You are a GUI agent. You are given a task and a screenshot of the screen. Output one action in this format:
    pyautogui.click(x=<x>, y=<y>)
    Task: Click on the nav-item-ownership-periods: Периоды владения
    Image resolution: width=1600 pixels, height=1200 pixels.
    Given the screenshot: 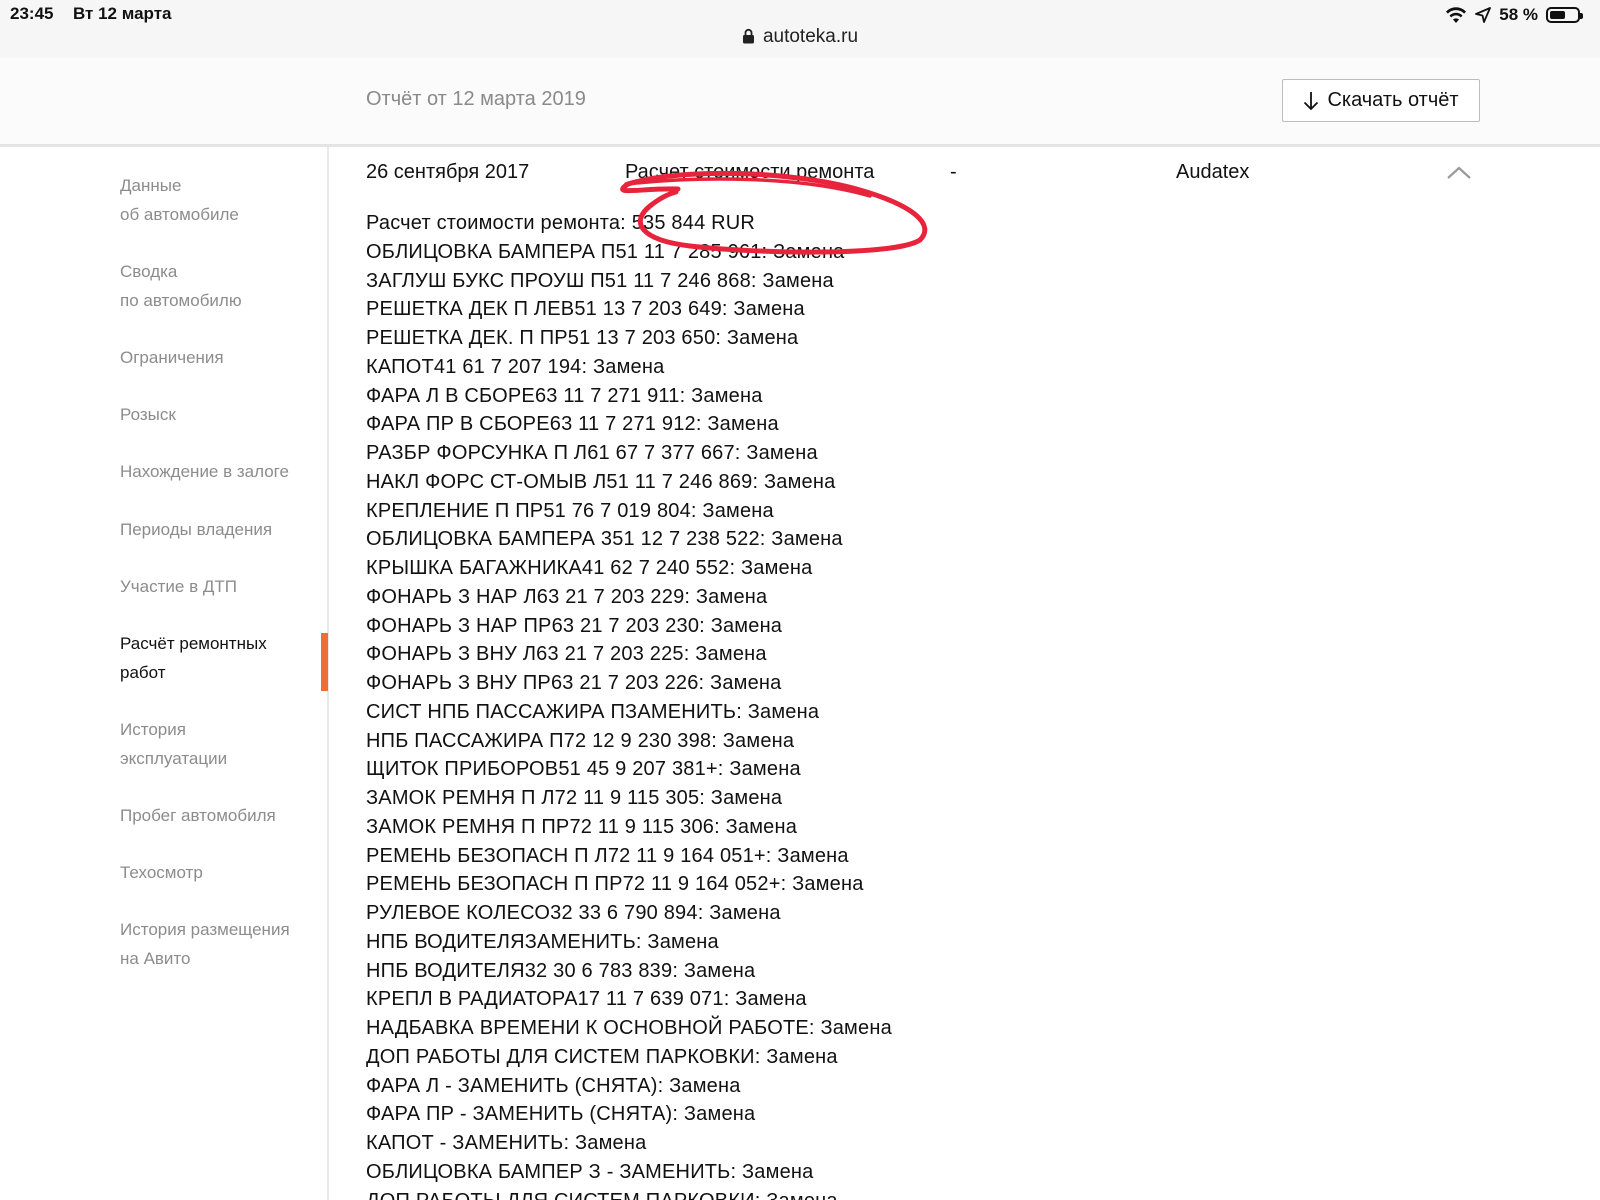 What is the action you would take?
    pyautogui.click(x=220, y=529)
    